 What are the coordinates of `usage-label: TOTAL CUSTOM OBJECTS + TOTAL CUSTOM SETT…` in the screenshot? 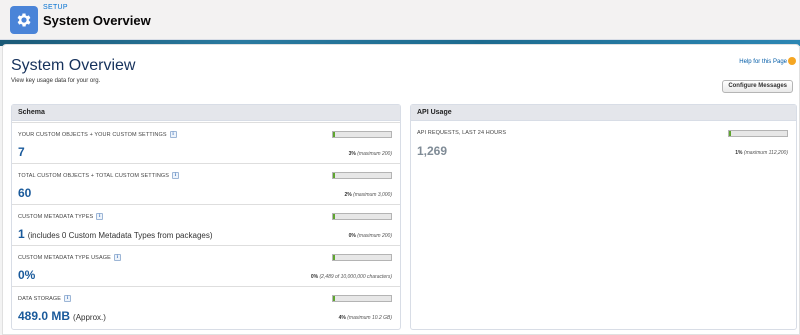 It's located at (94, 175).